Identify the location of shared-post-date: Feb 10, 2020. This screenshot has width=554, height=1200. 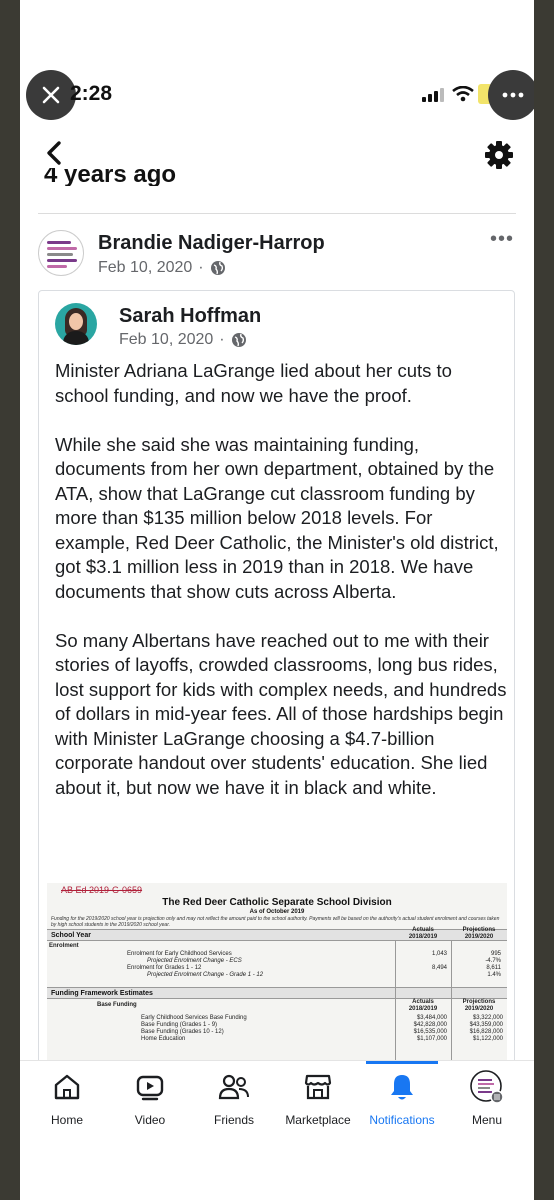
(166, 339).